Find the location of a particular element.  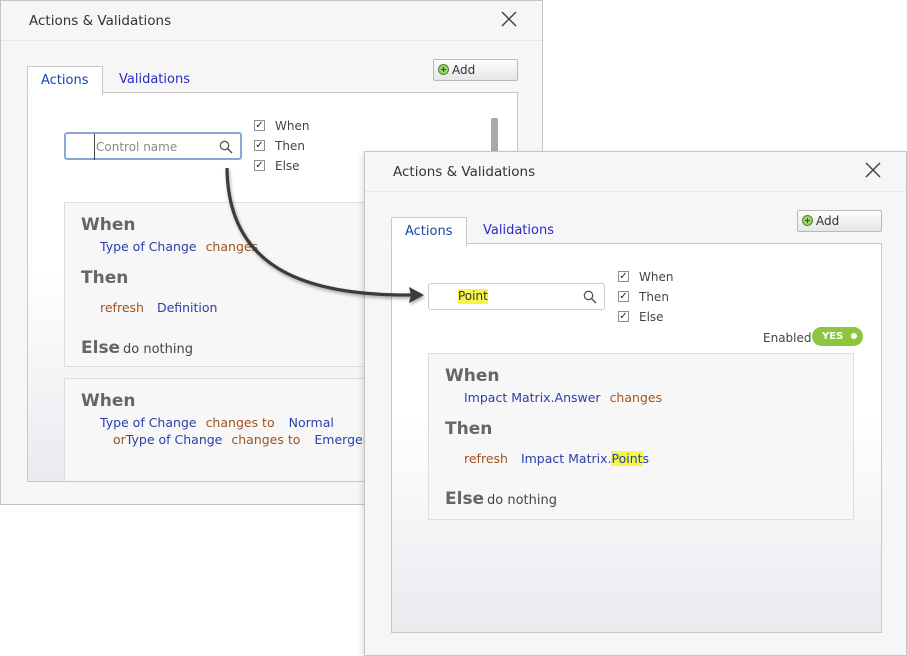

when-condition-or: orType of Change changes to Emergency is located at coordinates (249, 439).